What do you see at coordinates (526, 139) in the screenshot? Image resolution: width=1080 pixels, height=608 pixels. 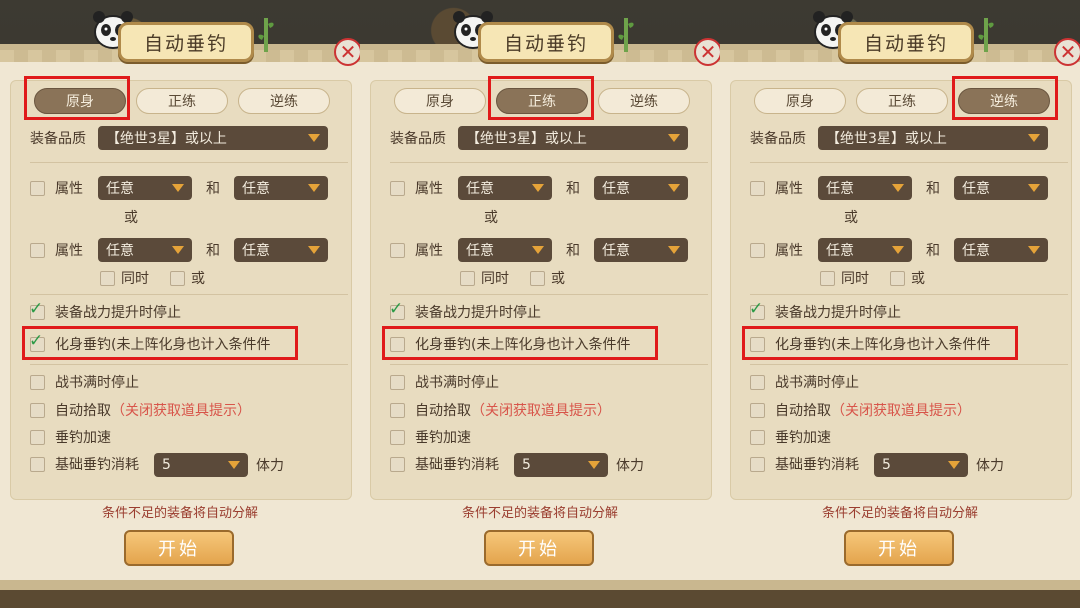 I see `quality-value: 【绝世3星】或以上` at bounding box center [526, 139].